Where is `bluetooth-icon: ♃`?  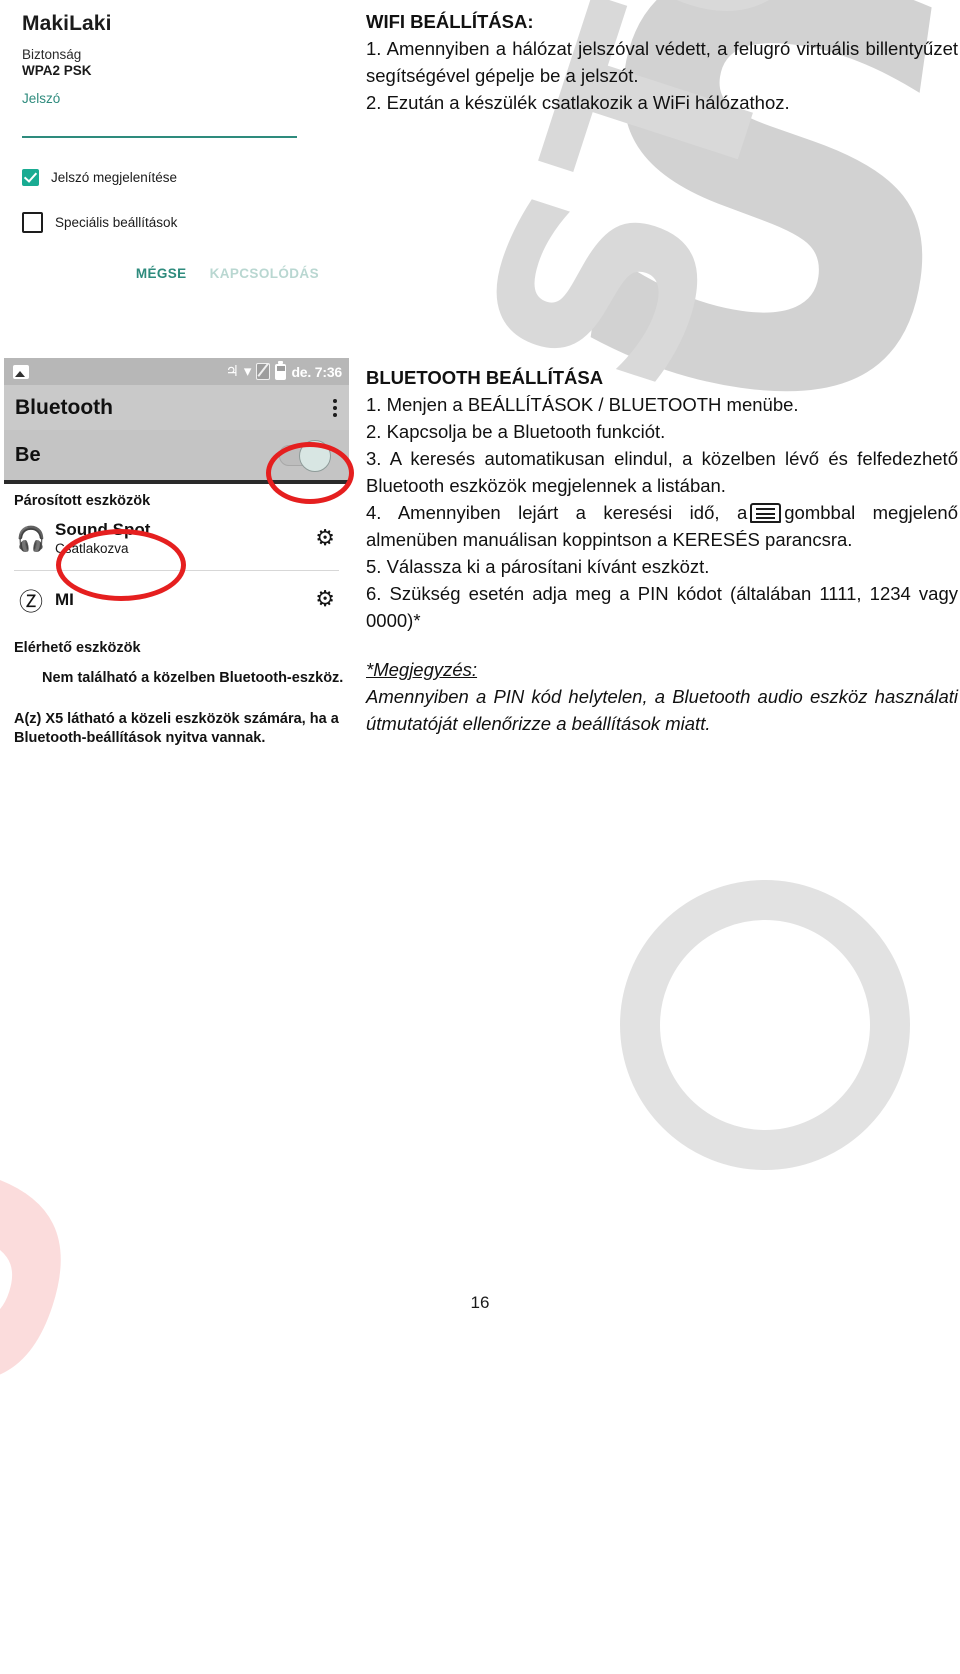 bluetooth-icon: ♃ is located at coordinates (232, 371).